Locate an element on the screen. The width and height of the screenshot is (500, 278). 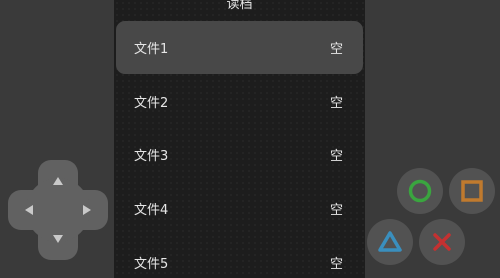
circle-button is located at coordinates (420, 191).